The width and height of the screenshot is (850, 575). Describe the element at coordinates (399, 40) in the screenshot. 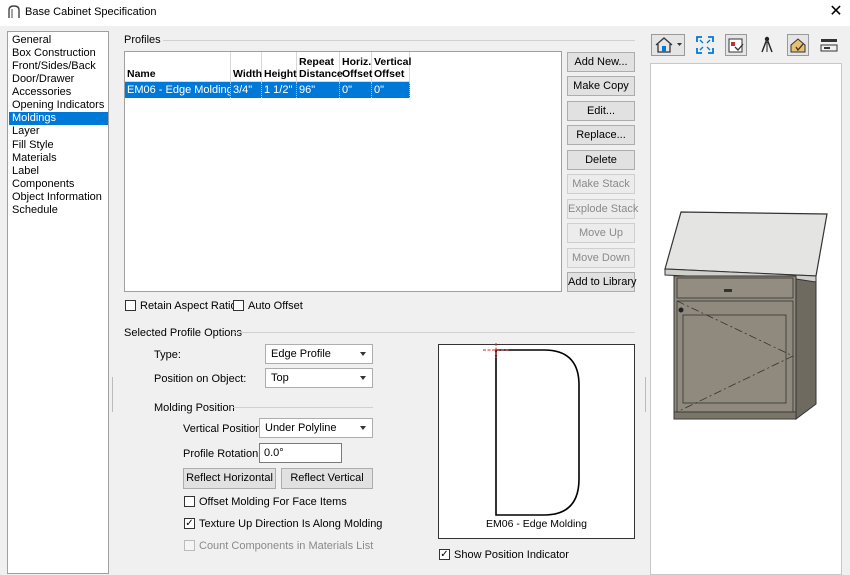

I see `profiles-divider` at that location.